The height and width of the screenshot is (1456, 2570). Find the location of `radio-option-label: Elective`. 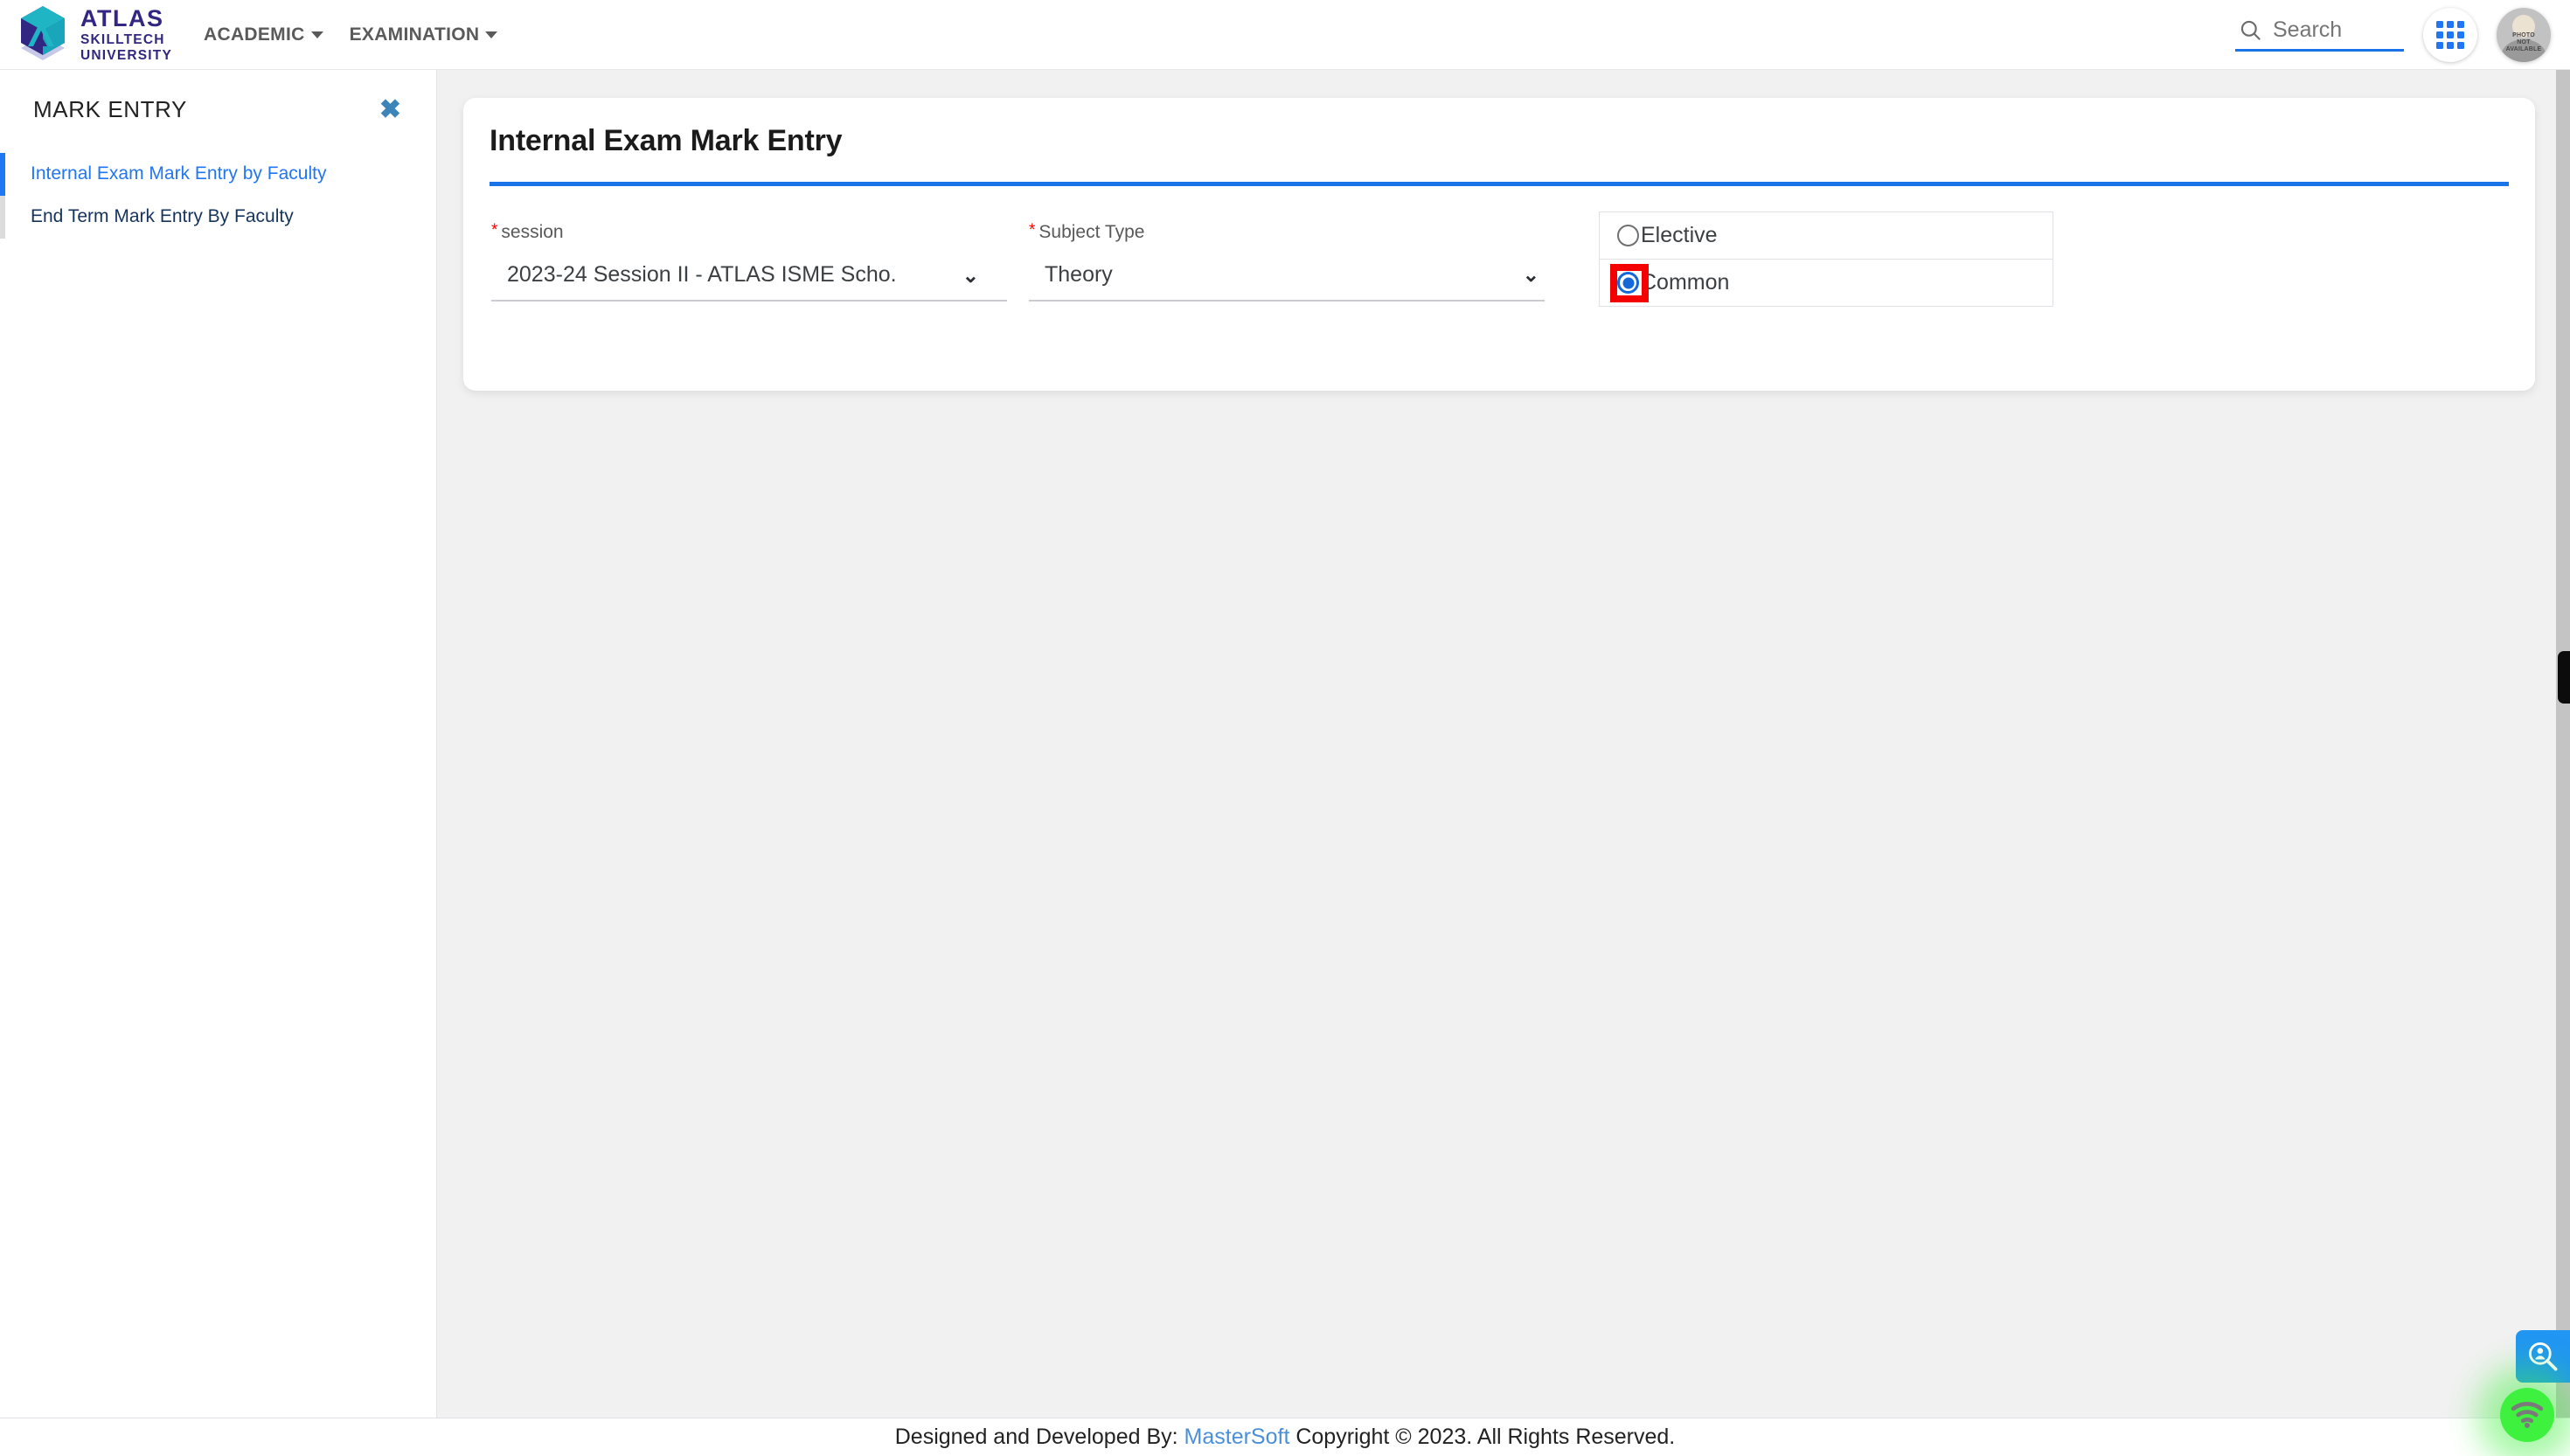

radio-option-label: Elective is located at coordinates (1679, 235).